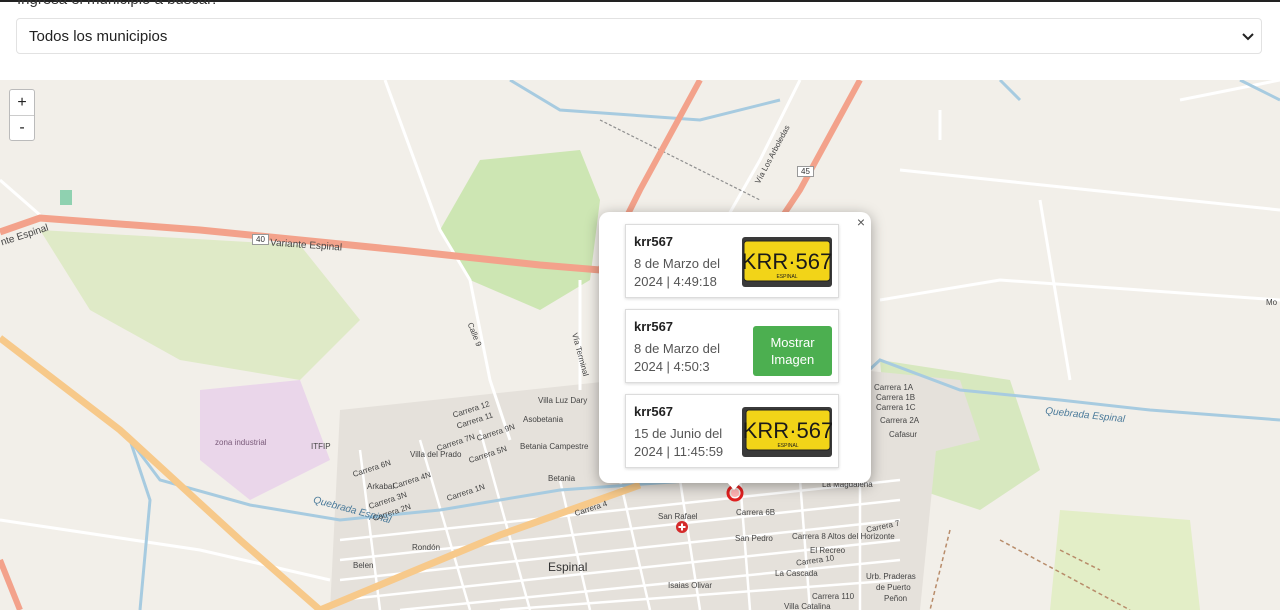  Describe the element at coordinates (568, 567) in the screenshot. I see `place-espinal: Espinal` at that location.